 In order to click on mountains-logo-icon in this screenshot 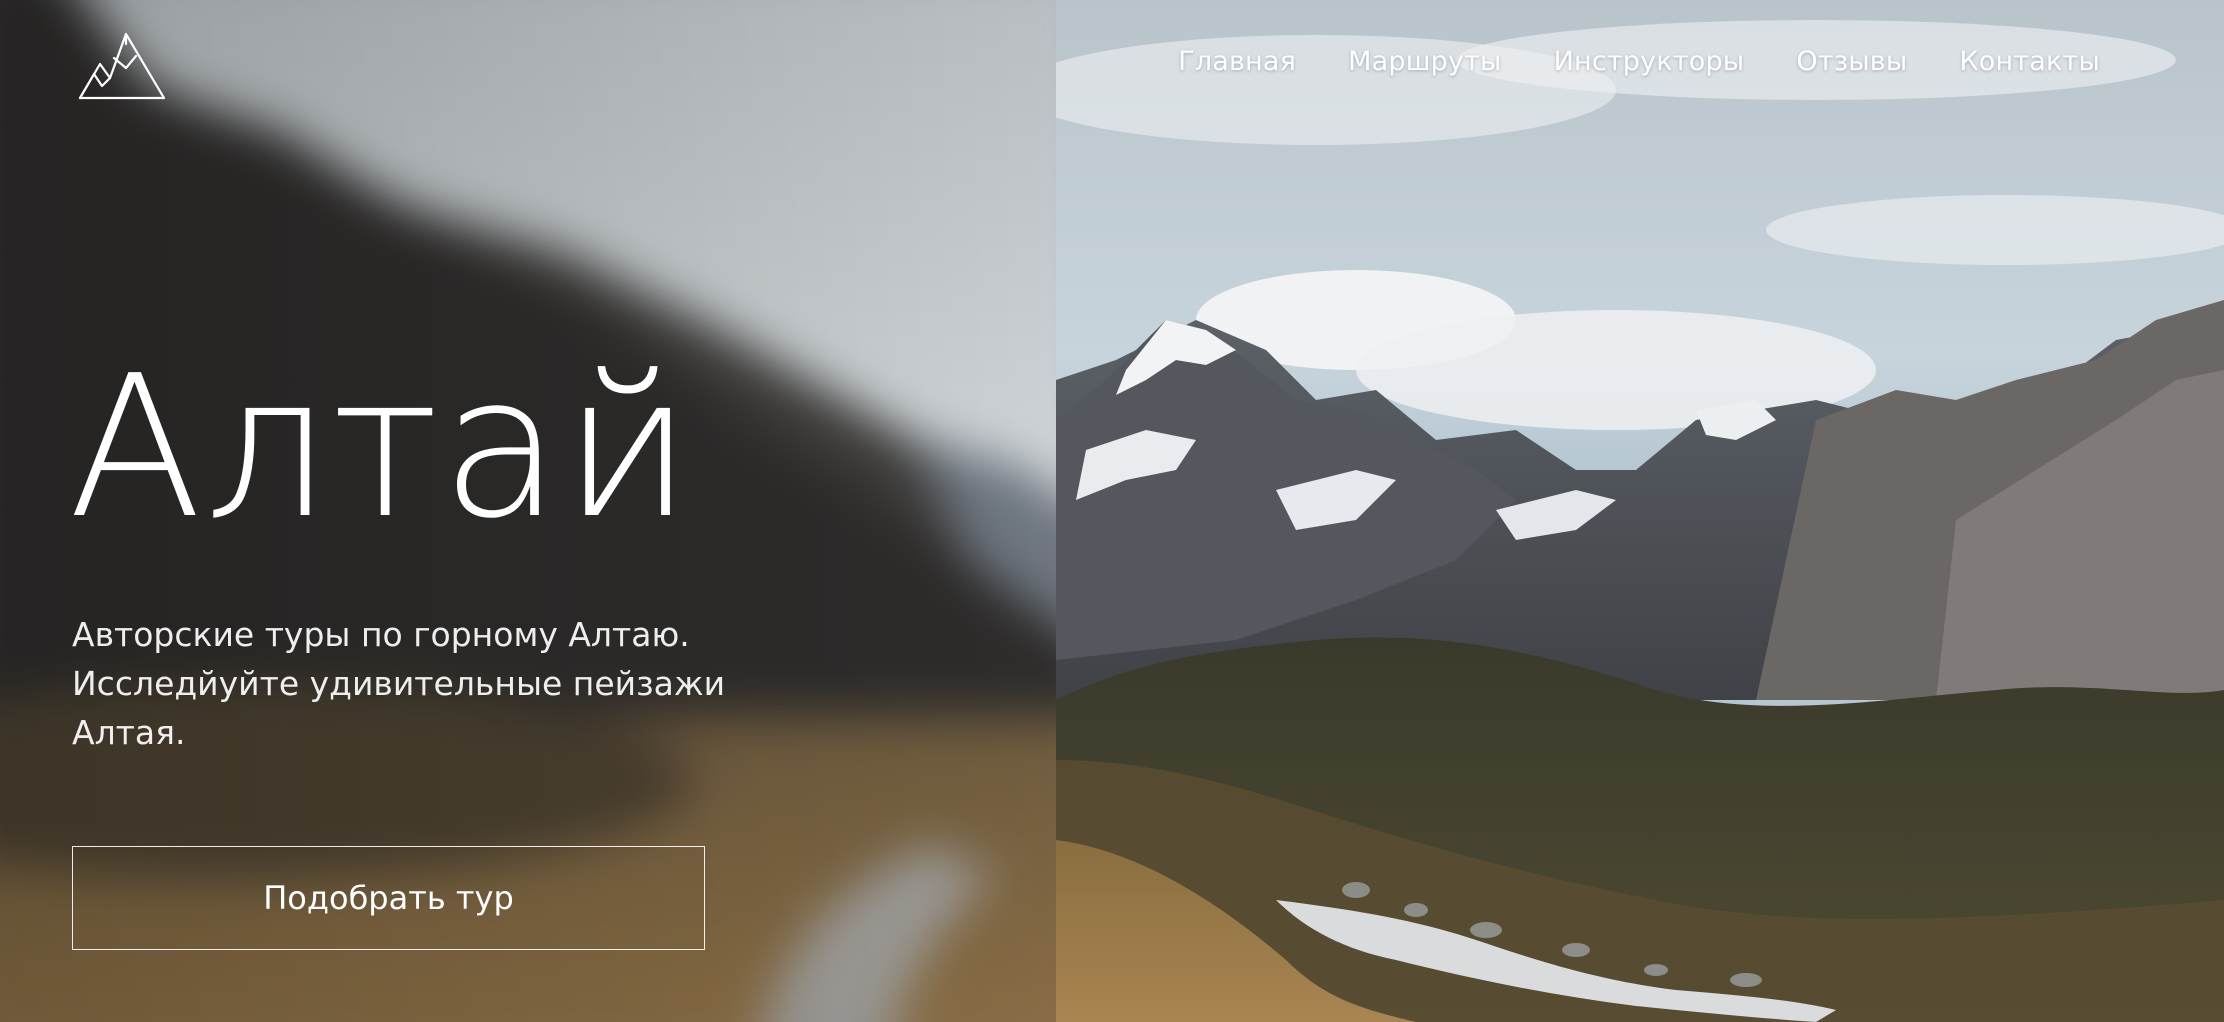, I will do `click(122, 66)`.